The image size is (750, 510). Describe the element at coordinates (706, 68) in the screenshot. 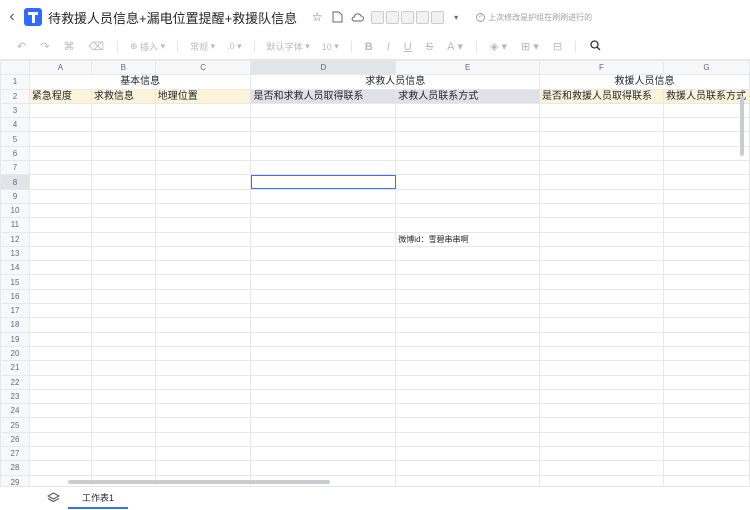

I see `column-header-g: G` at that location.